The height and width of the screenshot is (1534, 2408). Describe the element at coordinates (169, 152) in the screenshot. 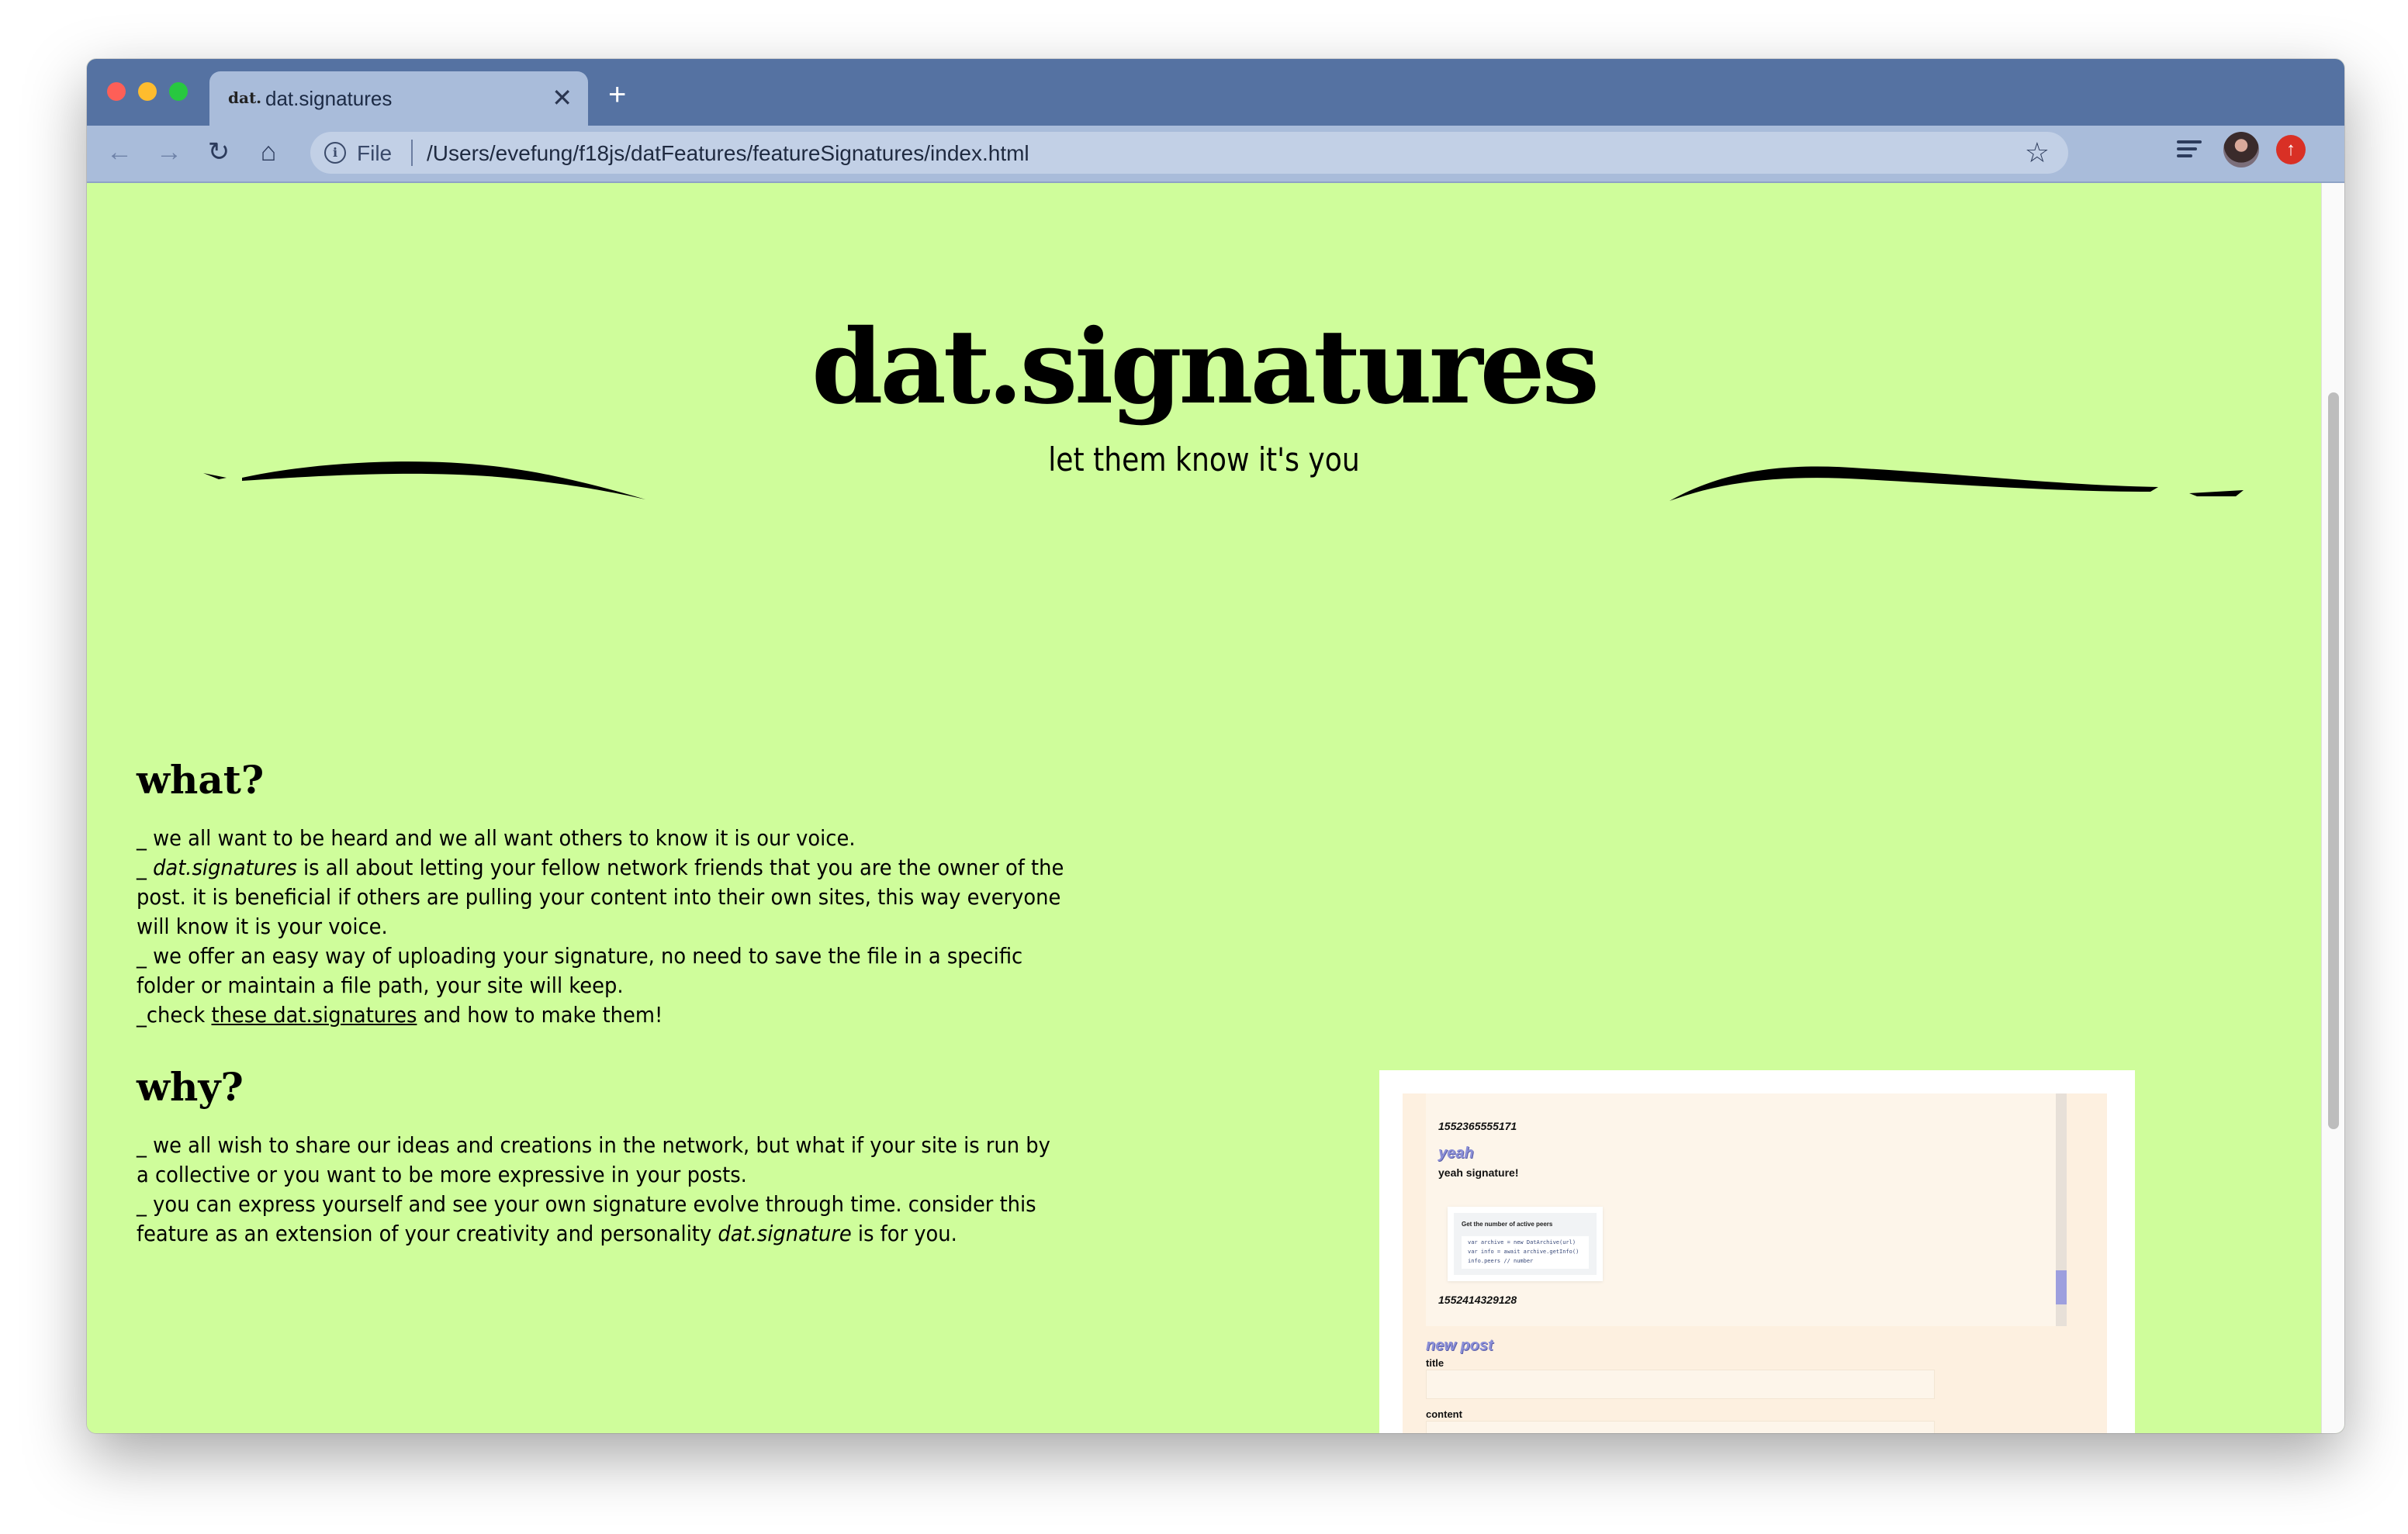

I see `forward-icon: →` at that location.